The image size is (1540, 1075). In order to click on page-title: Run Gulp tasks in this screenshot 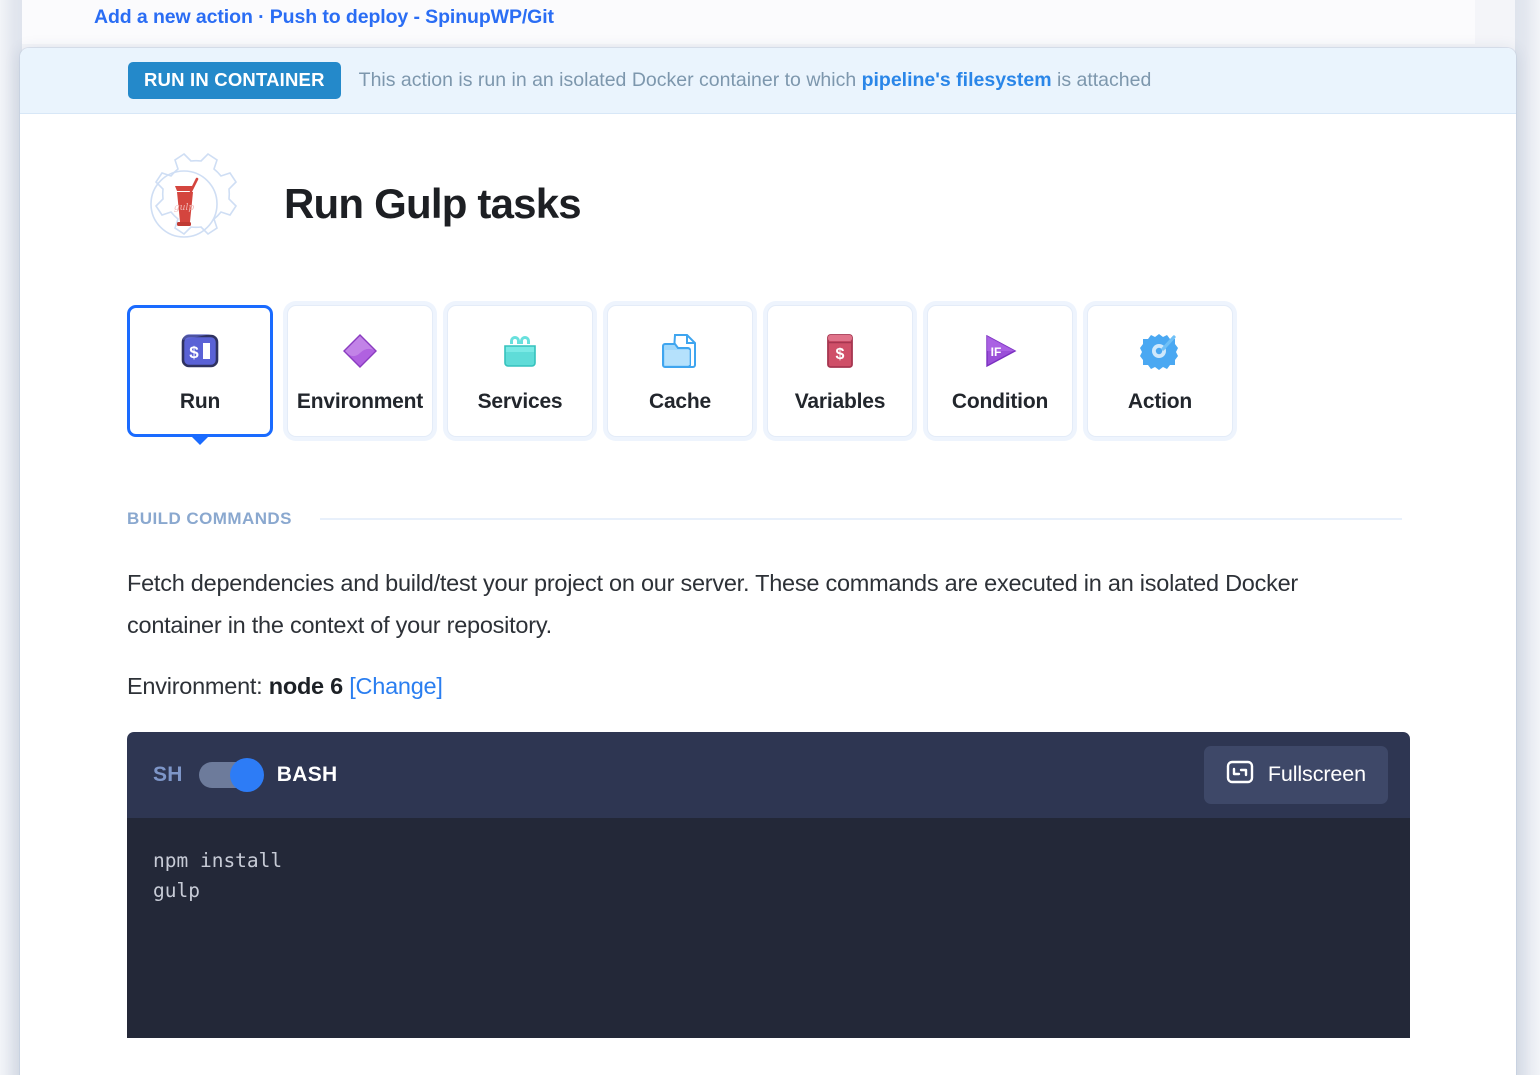, I will do `click(433, 203)`.